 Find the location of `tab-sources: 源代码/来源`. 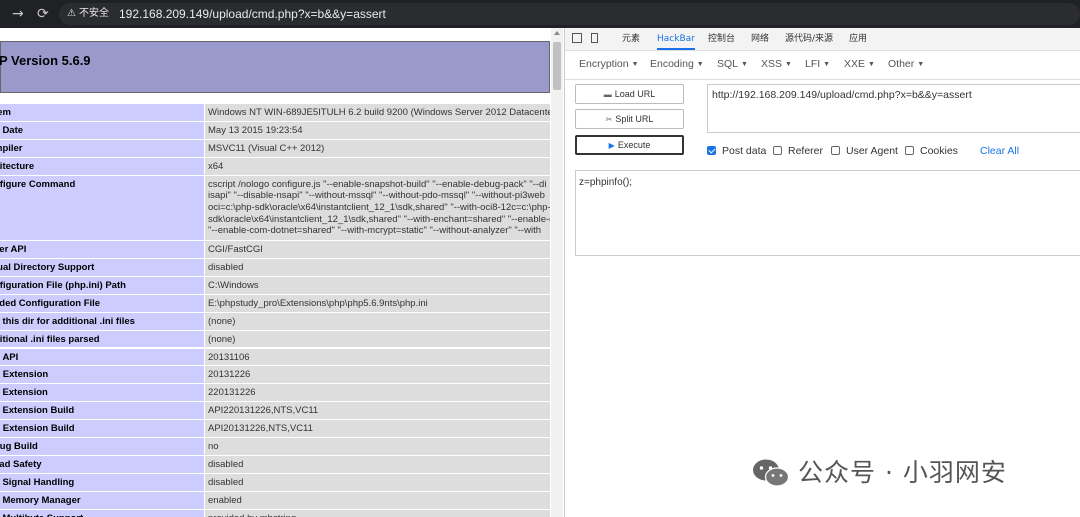

tab-sources: 源代码/来源 is located at coordinates (809, 39).